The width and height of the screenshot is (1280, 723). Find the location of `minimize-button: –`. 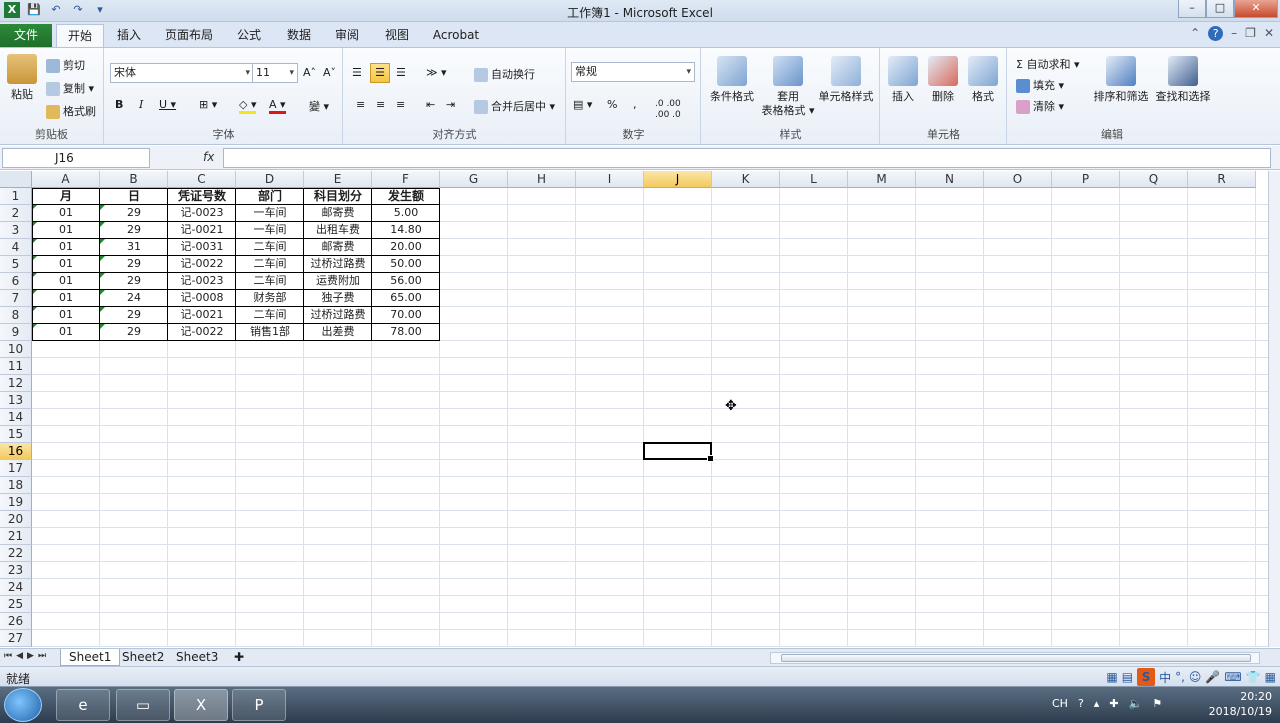

minimize-button: – is located at coordinates (1192, 9).